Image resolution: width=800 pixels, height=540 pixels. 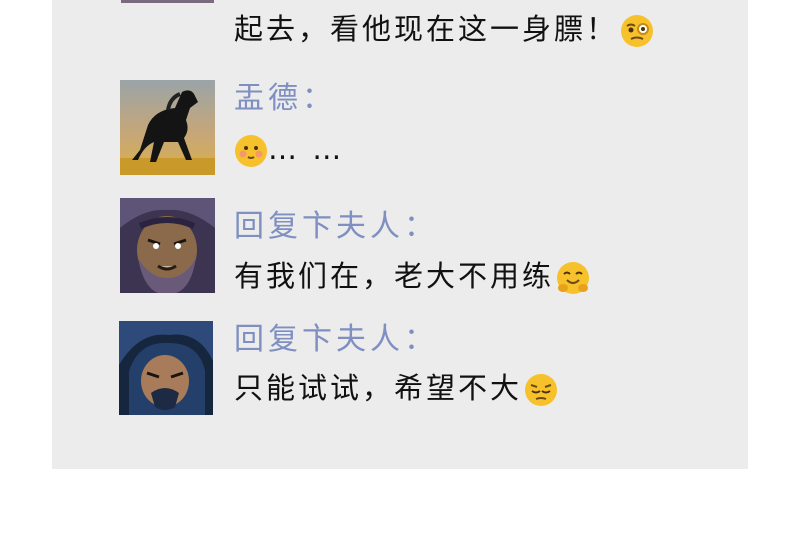 I want to click on message-text: 起去，看他现在这一身膘！, so click(x=444, y=31).